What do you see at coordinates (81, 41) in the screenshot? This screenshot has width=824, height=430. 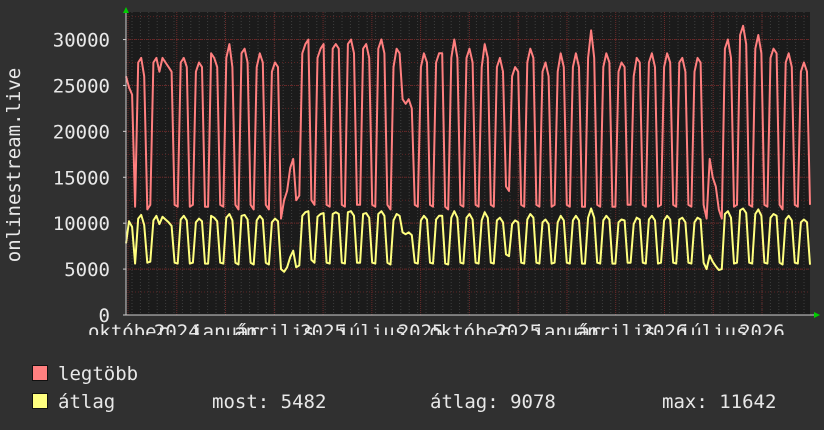 I see `y-tick-label: 30000` at bounding box center [81, 41].